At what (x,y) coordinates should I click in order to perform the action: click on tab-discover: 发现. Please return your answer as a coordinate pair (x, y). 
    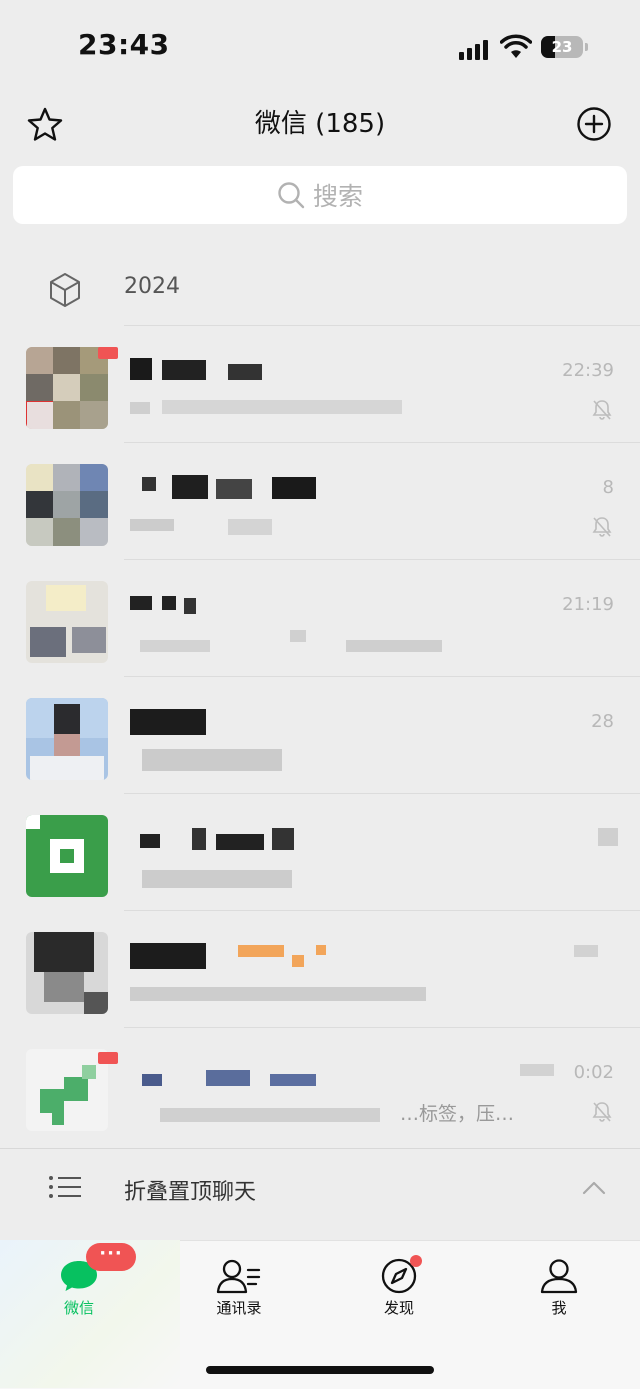
    Looking at the image, I should click on (399, 1288).